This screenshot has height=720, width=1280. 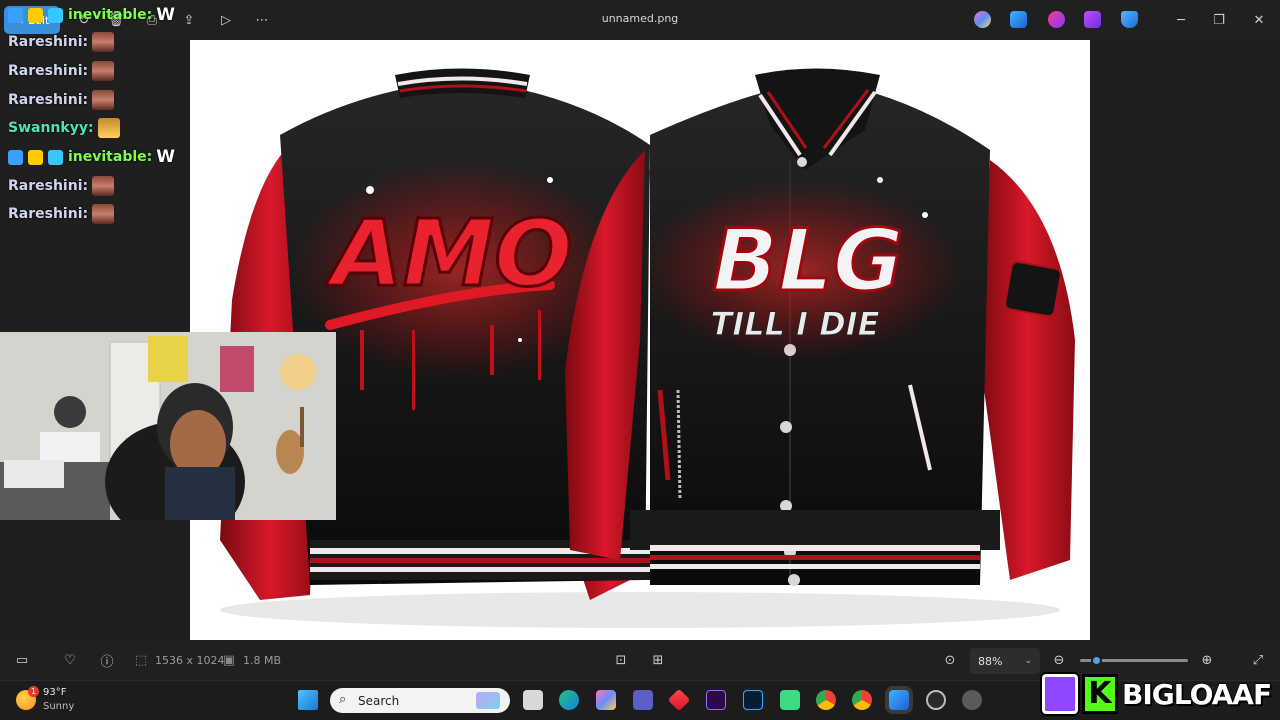 I want to click on task-view-icon, so click(x=533, y=700).